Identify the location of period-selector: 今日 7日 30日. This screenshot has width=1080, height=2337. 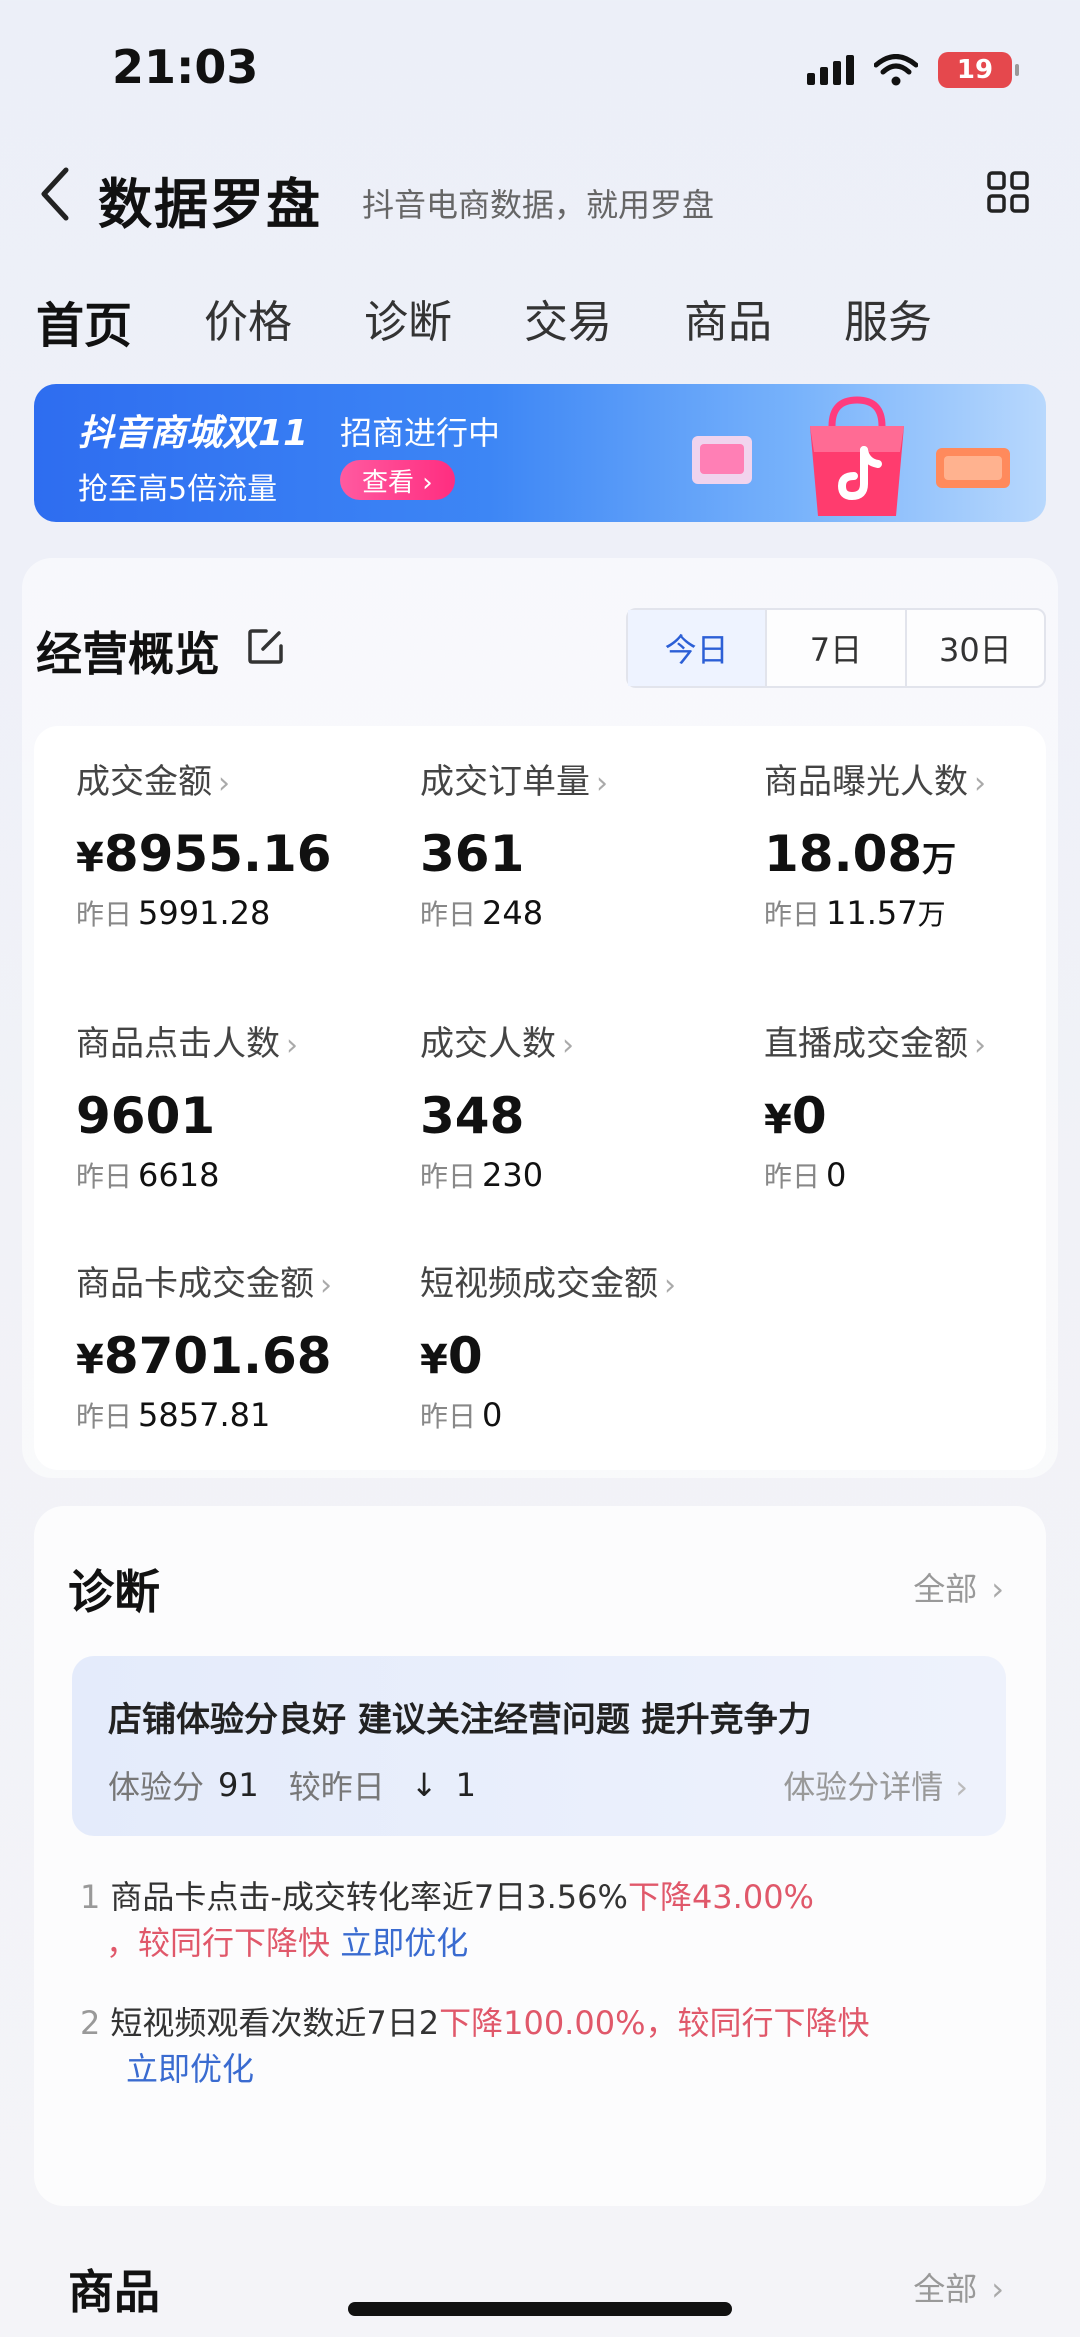
(836, 648).